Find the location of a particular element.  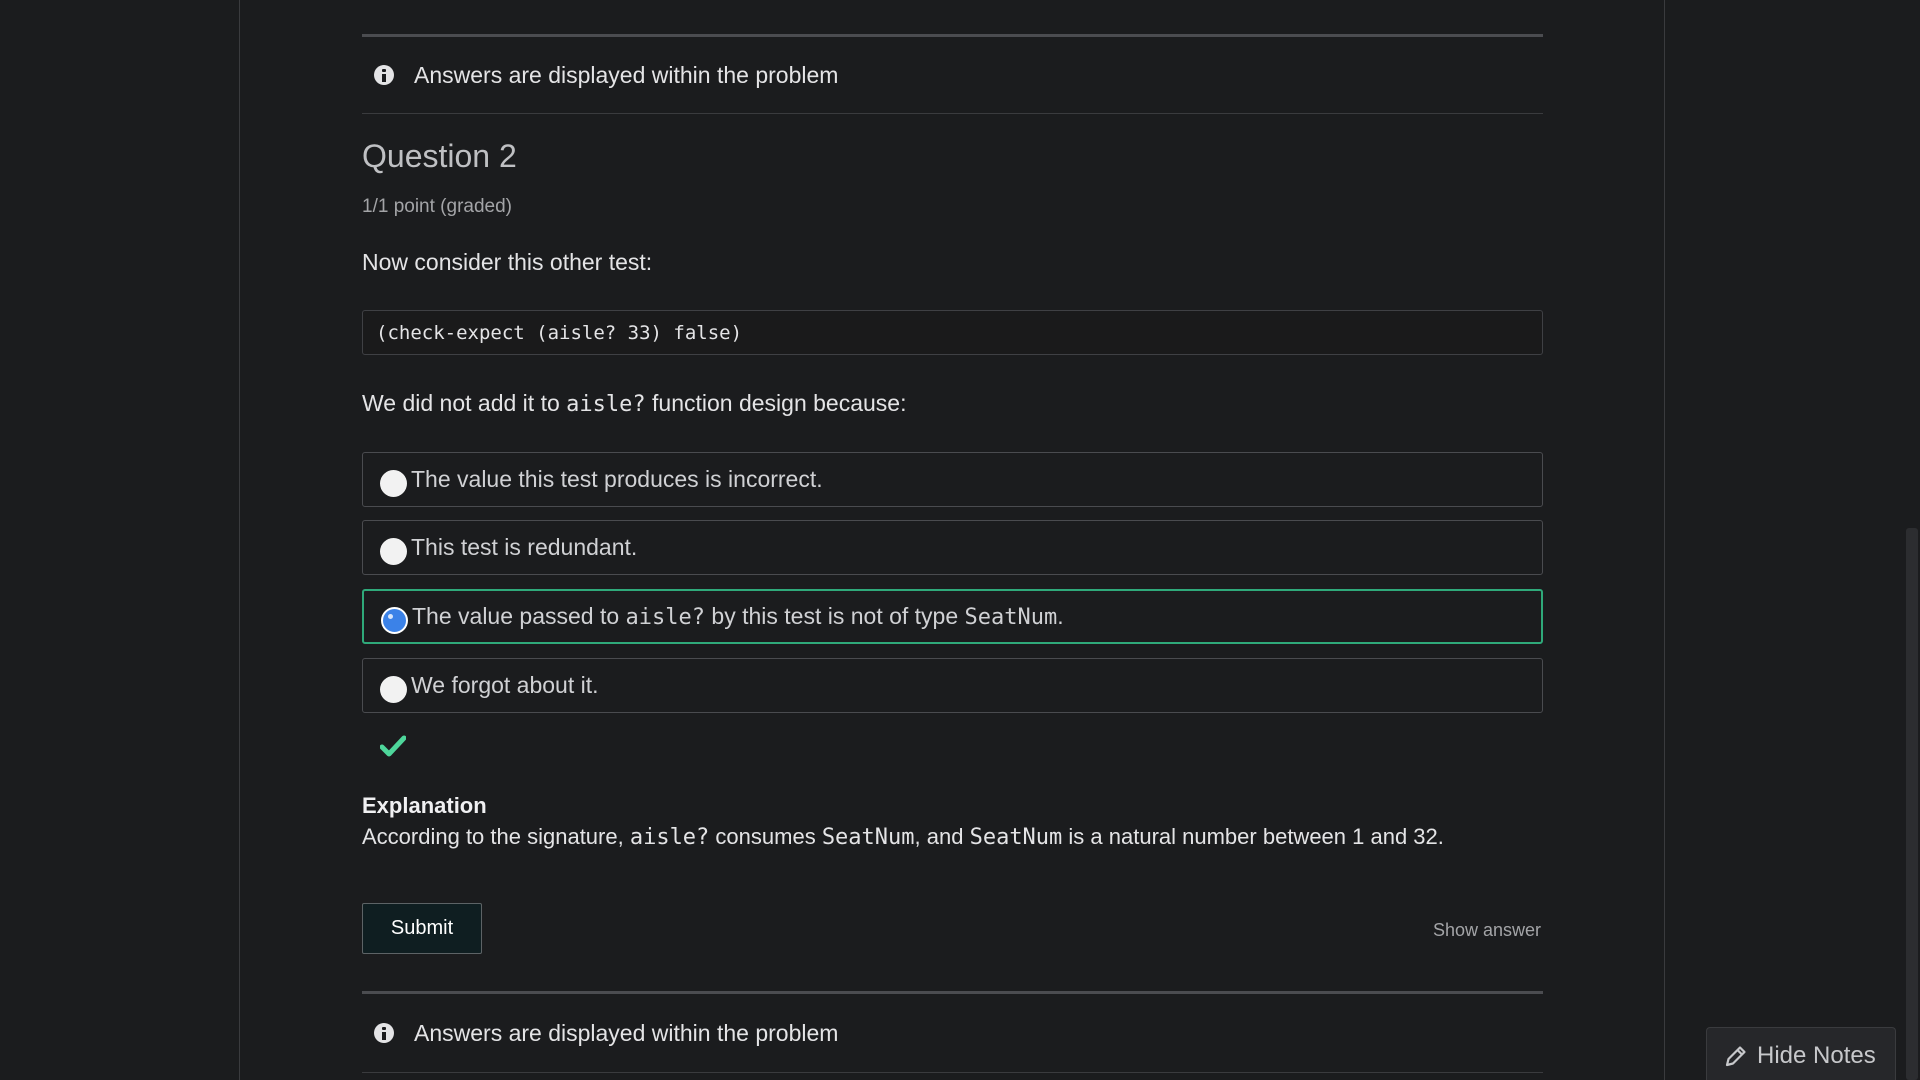

right-gutter is located at coordinates (1784, 540).